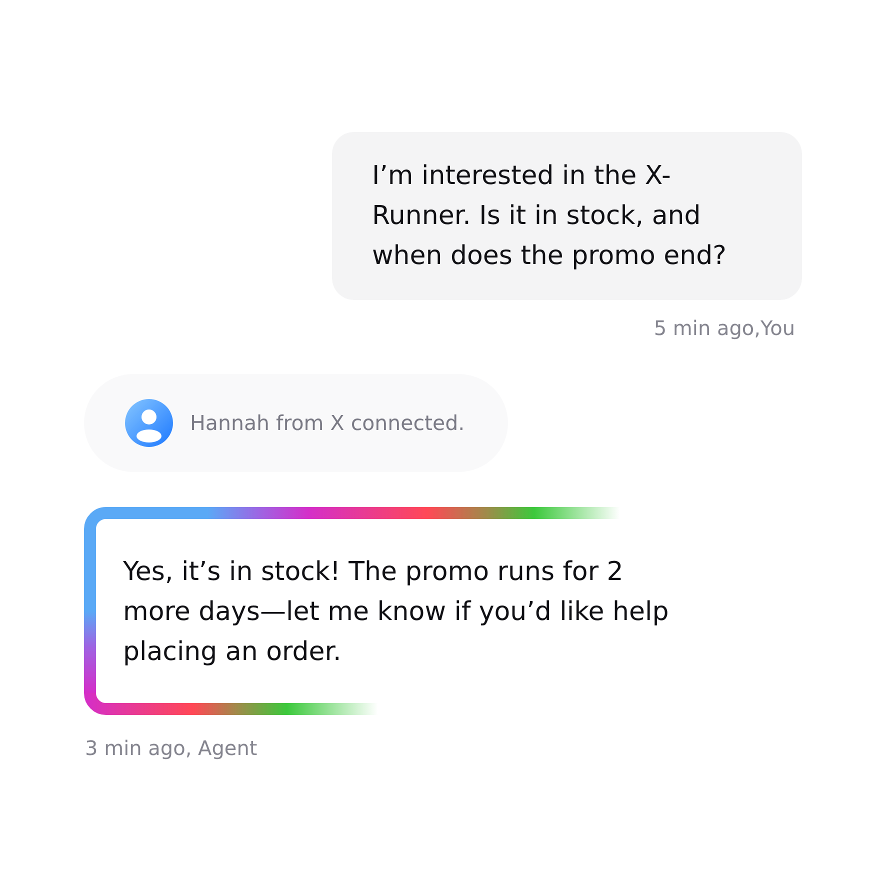  I want to click on message-text: Yes, it’s in stock! The promo runs for 2 more days—let me know if you’d like help placing an order., so click(396, 612).